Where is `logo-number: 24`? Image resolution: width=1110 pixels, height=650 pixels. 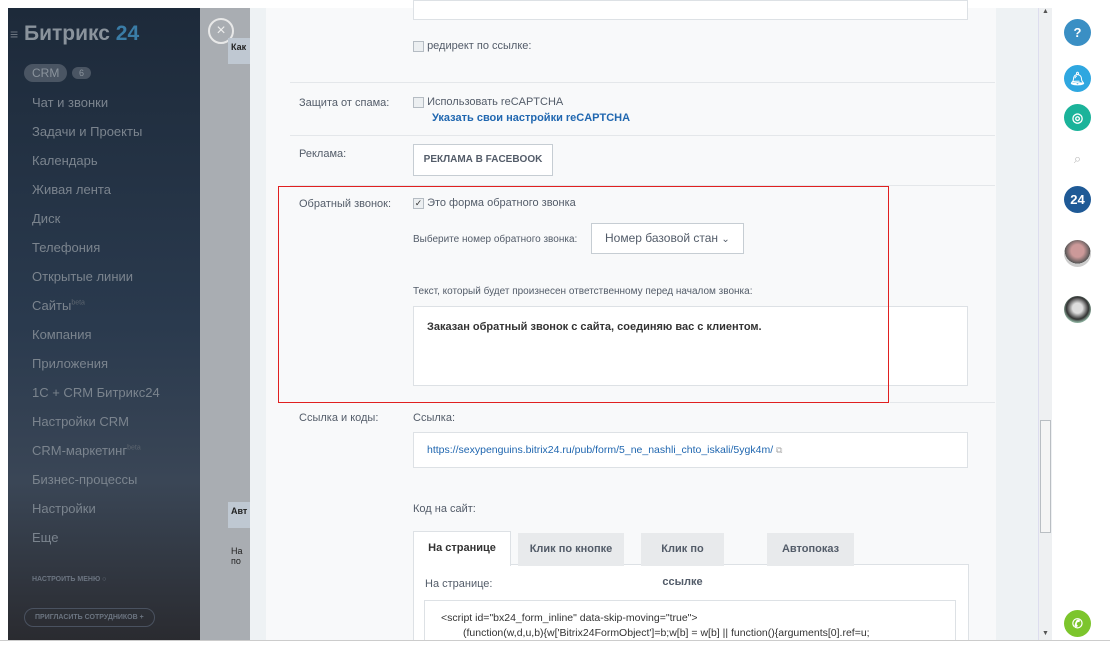
logo-number: 24 is located at coordinates (127, 33).